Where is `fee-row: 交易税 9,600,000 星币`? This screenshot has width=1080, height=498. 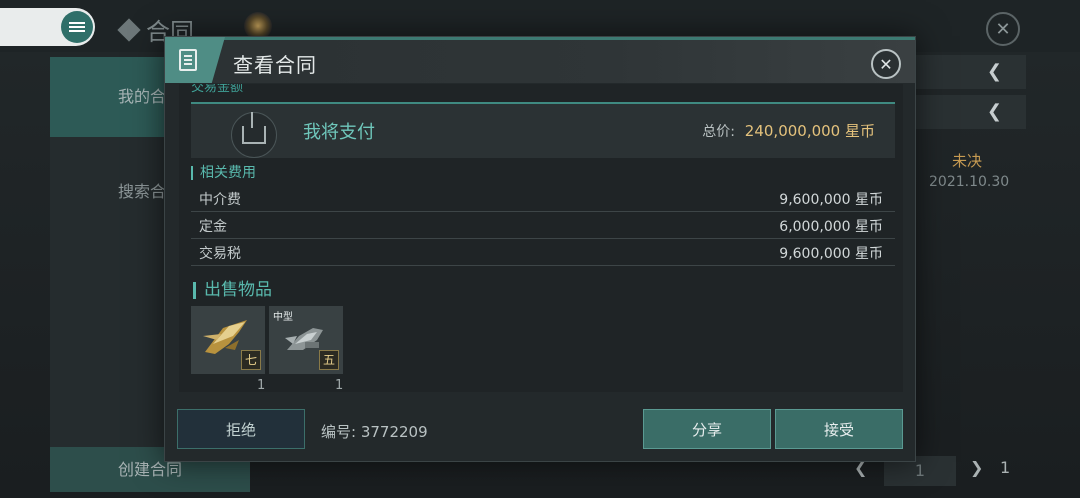
fee-row: 交易税 9,600,000 星币 is located at coordinates (543, 252).